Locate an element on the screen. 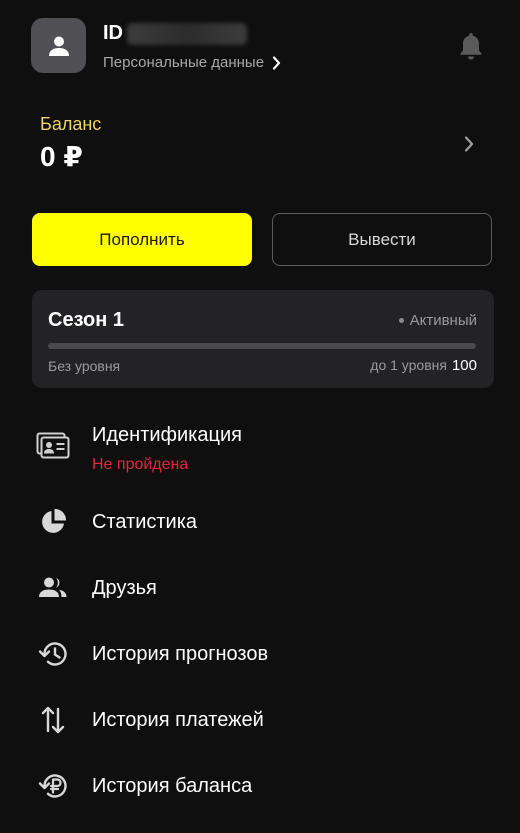 Image resolution: width=520 pixels, height=833 pixels. menu-item-label: Друзья is located at coordinates (124, 588).